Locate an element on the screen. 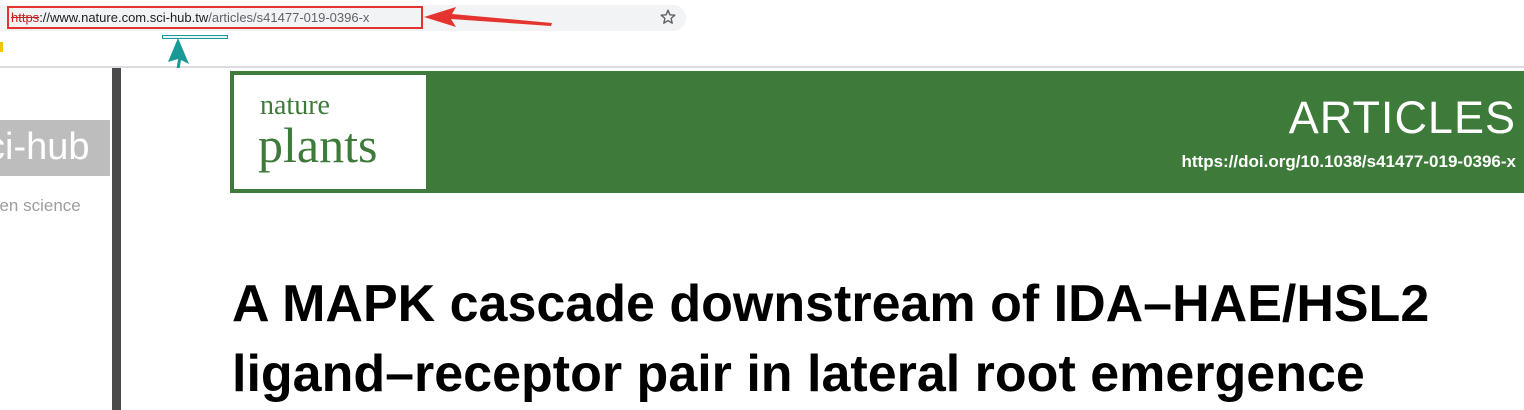 This screenshot has width=1524, height=410. red-arrow-annotation is located at coordinates (488, 17).